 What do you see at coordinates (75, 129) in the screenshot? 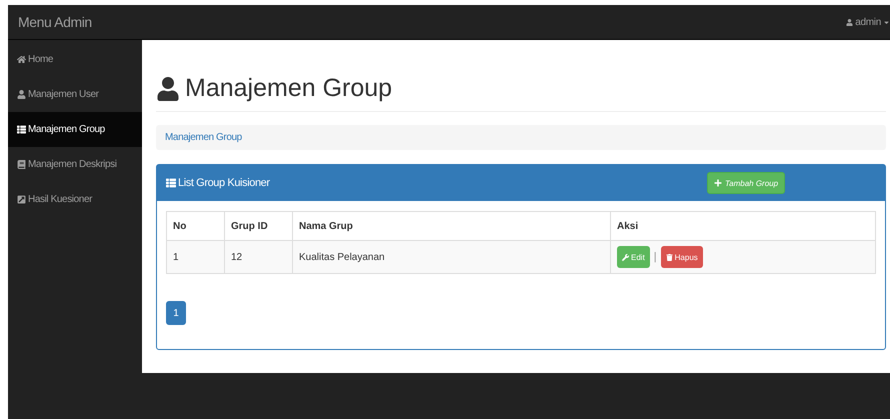
I see `sidebar-item: Manajemen Group` at bounding box center [75, 129].